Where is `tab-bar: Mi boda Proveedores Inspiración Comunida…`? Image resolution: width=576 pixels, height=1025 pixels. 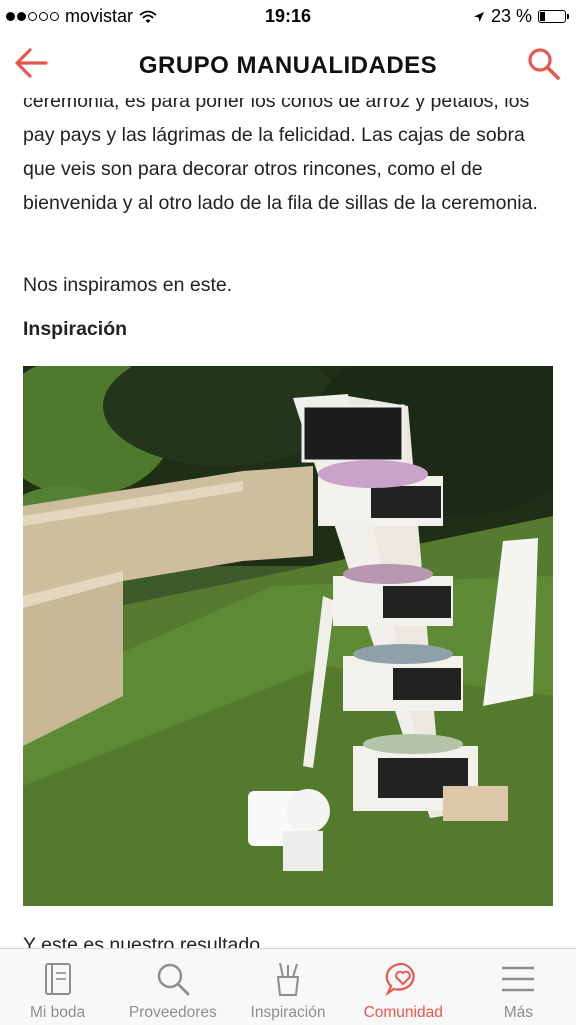
tab-bar: Mi boda Proveedores Inspiración Comunida… is located at coordinates (288, 986).